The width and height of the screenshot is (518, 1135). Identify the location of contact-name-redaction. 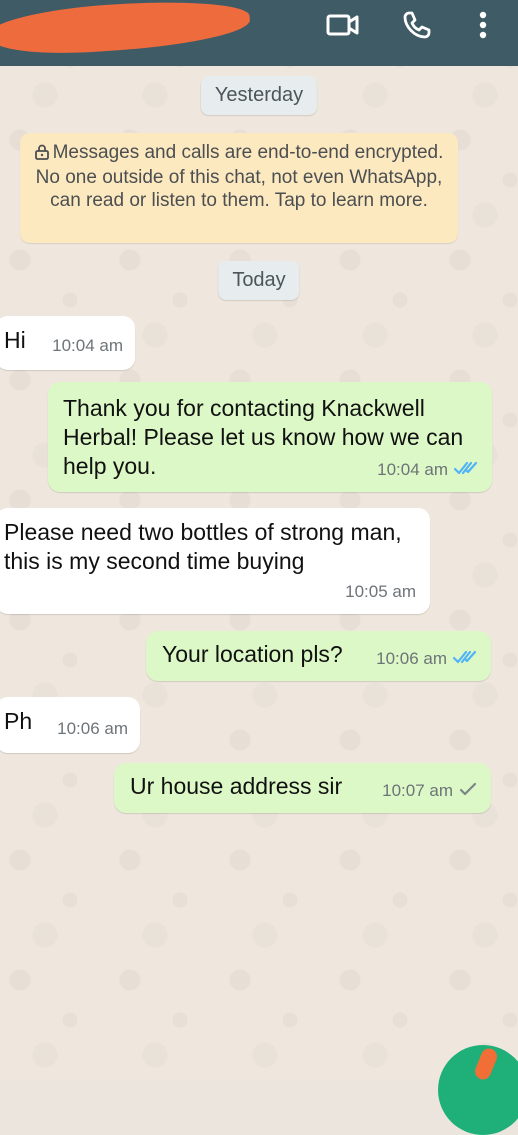
(126, 30).